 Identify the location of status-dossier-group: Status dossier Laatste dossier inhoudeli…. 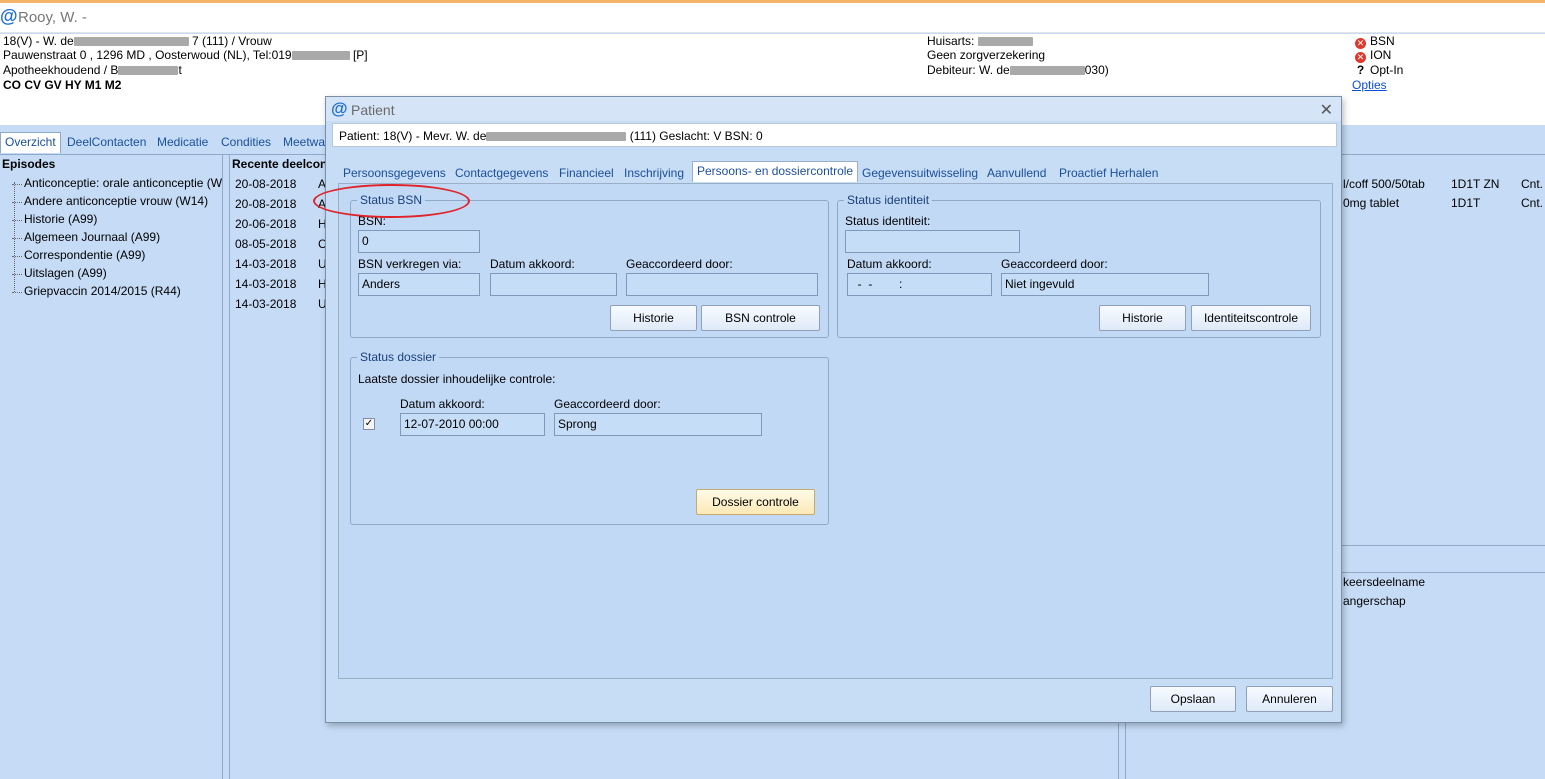
(589, 437).